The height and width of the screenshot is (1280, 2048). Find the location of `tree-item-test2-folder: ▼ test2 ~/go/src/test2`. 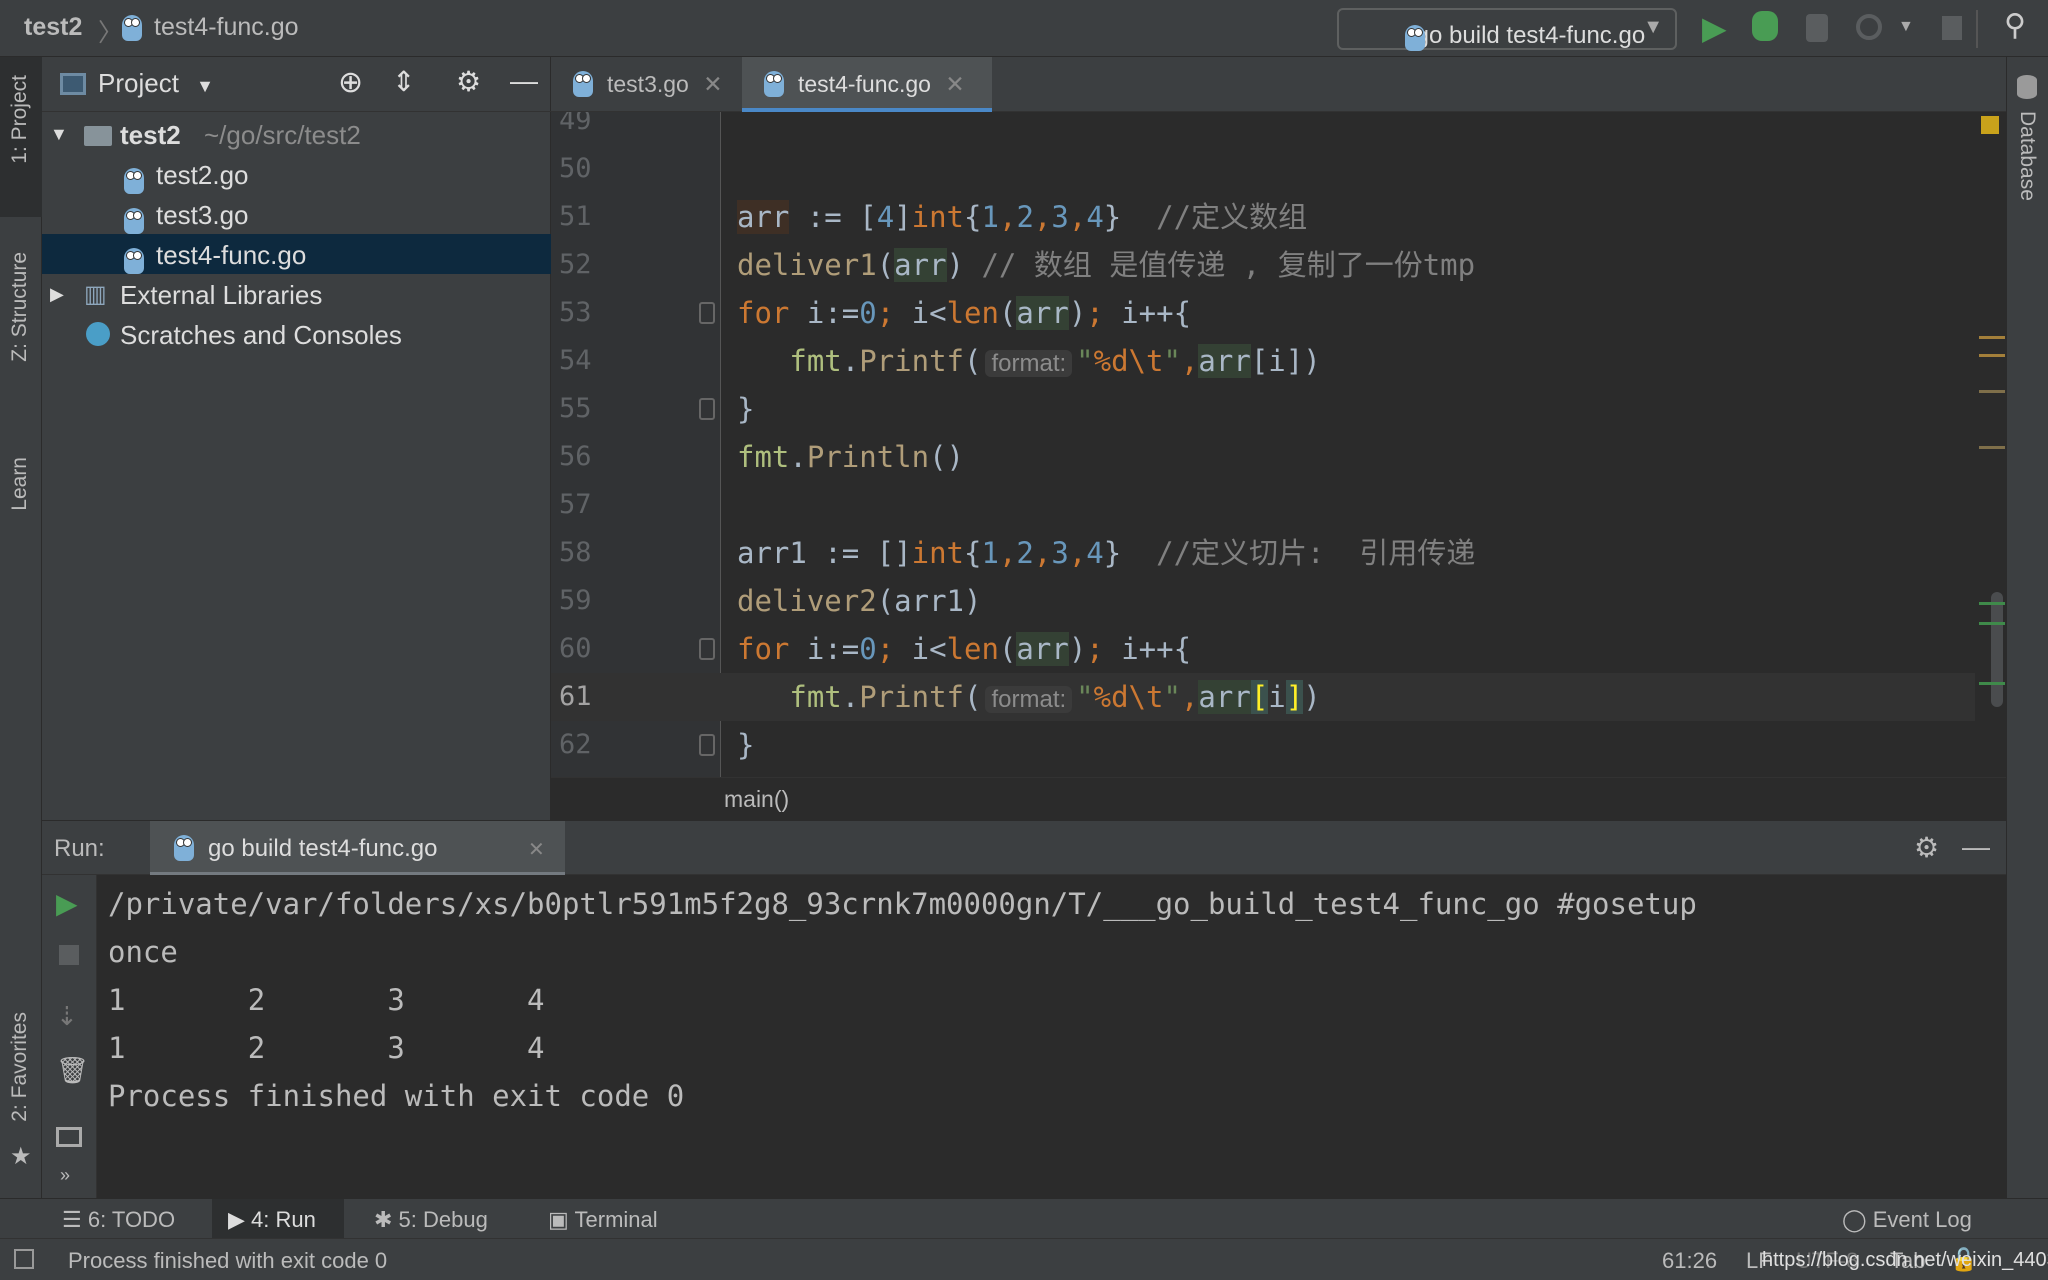

tree-item-test2-folder: ▼ test2 ~/go/src/test2 is located at coordinates (296, 134).